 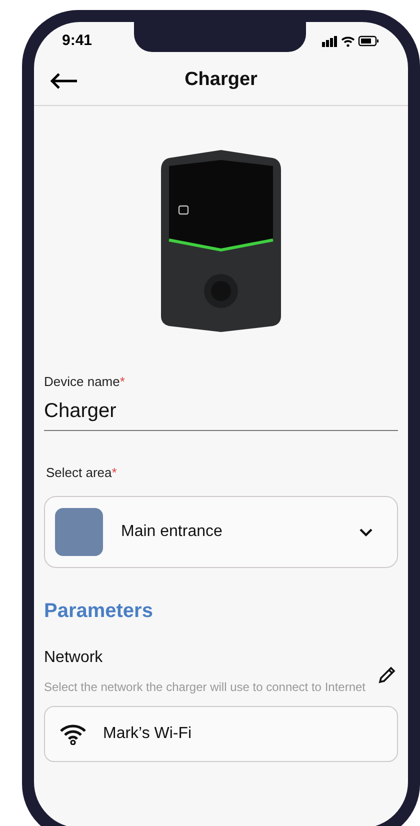 What do you see at coordinates (221, 411) in the screenshot?
I see `device-name-field: Charger` at bounding box center [221, 411].